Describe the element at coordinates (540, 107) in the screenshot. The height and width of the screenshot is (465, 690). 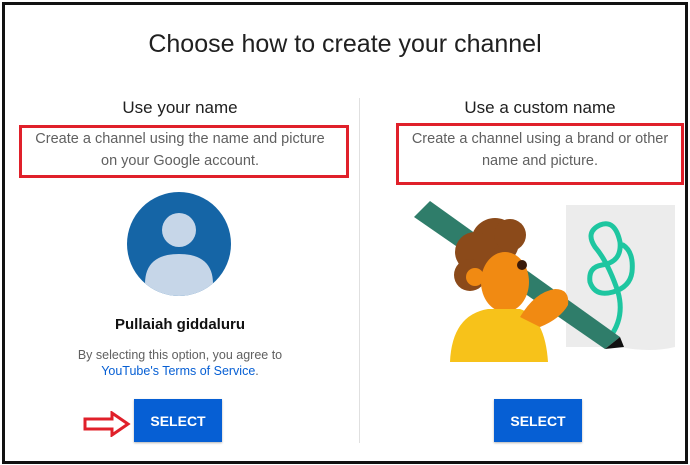
I see `use-custom-name-heading: Use a custom name` at that location.